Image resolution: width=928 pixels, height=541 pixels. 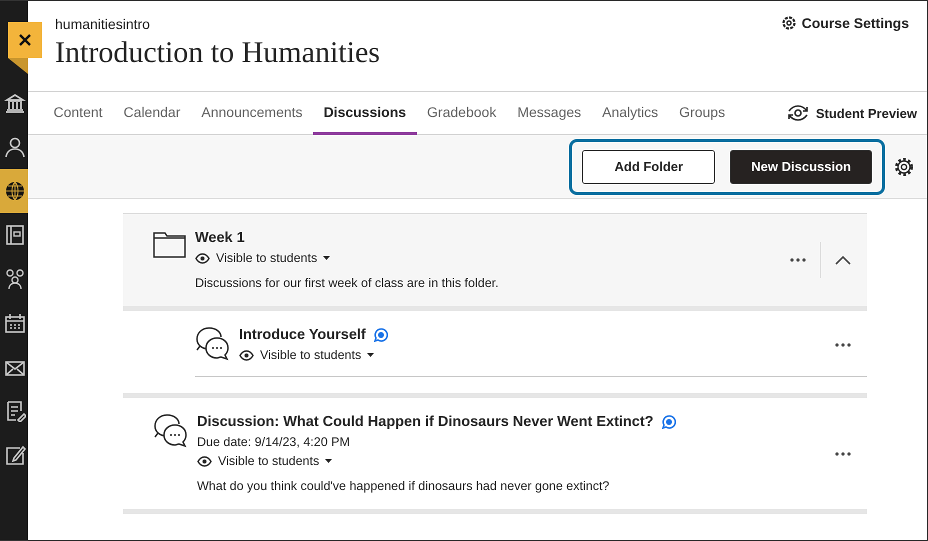 What do you see at coordinates (15, 455) in the screenshot?
I see `edit-icon` at bounding box center [15, 455].